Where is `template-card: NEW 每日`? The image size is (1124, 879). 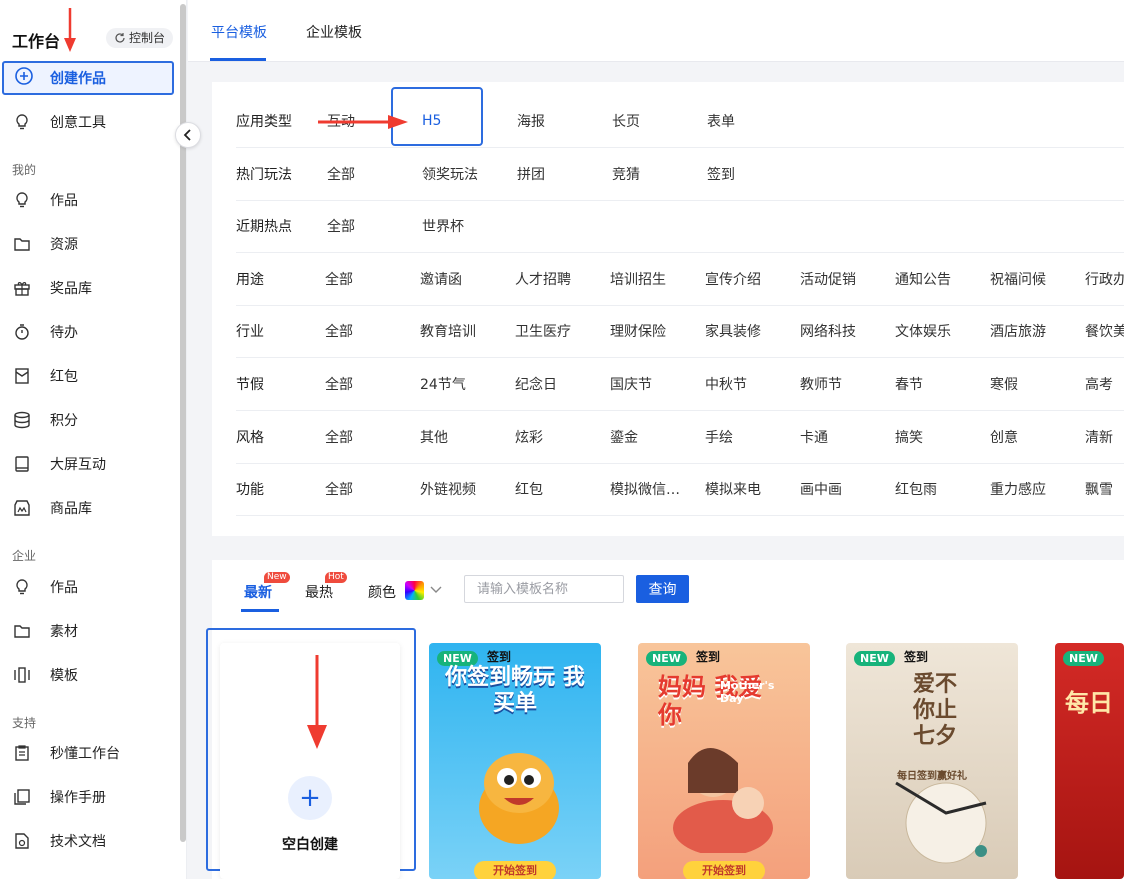 template-card: NEW 每日 is located at coordinates (1089, 761).